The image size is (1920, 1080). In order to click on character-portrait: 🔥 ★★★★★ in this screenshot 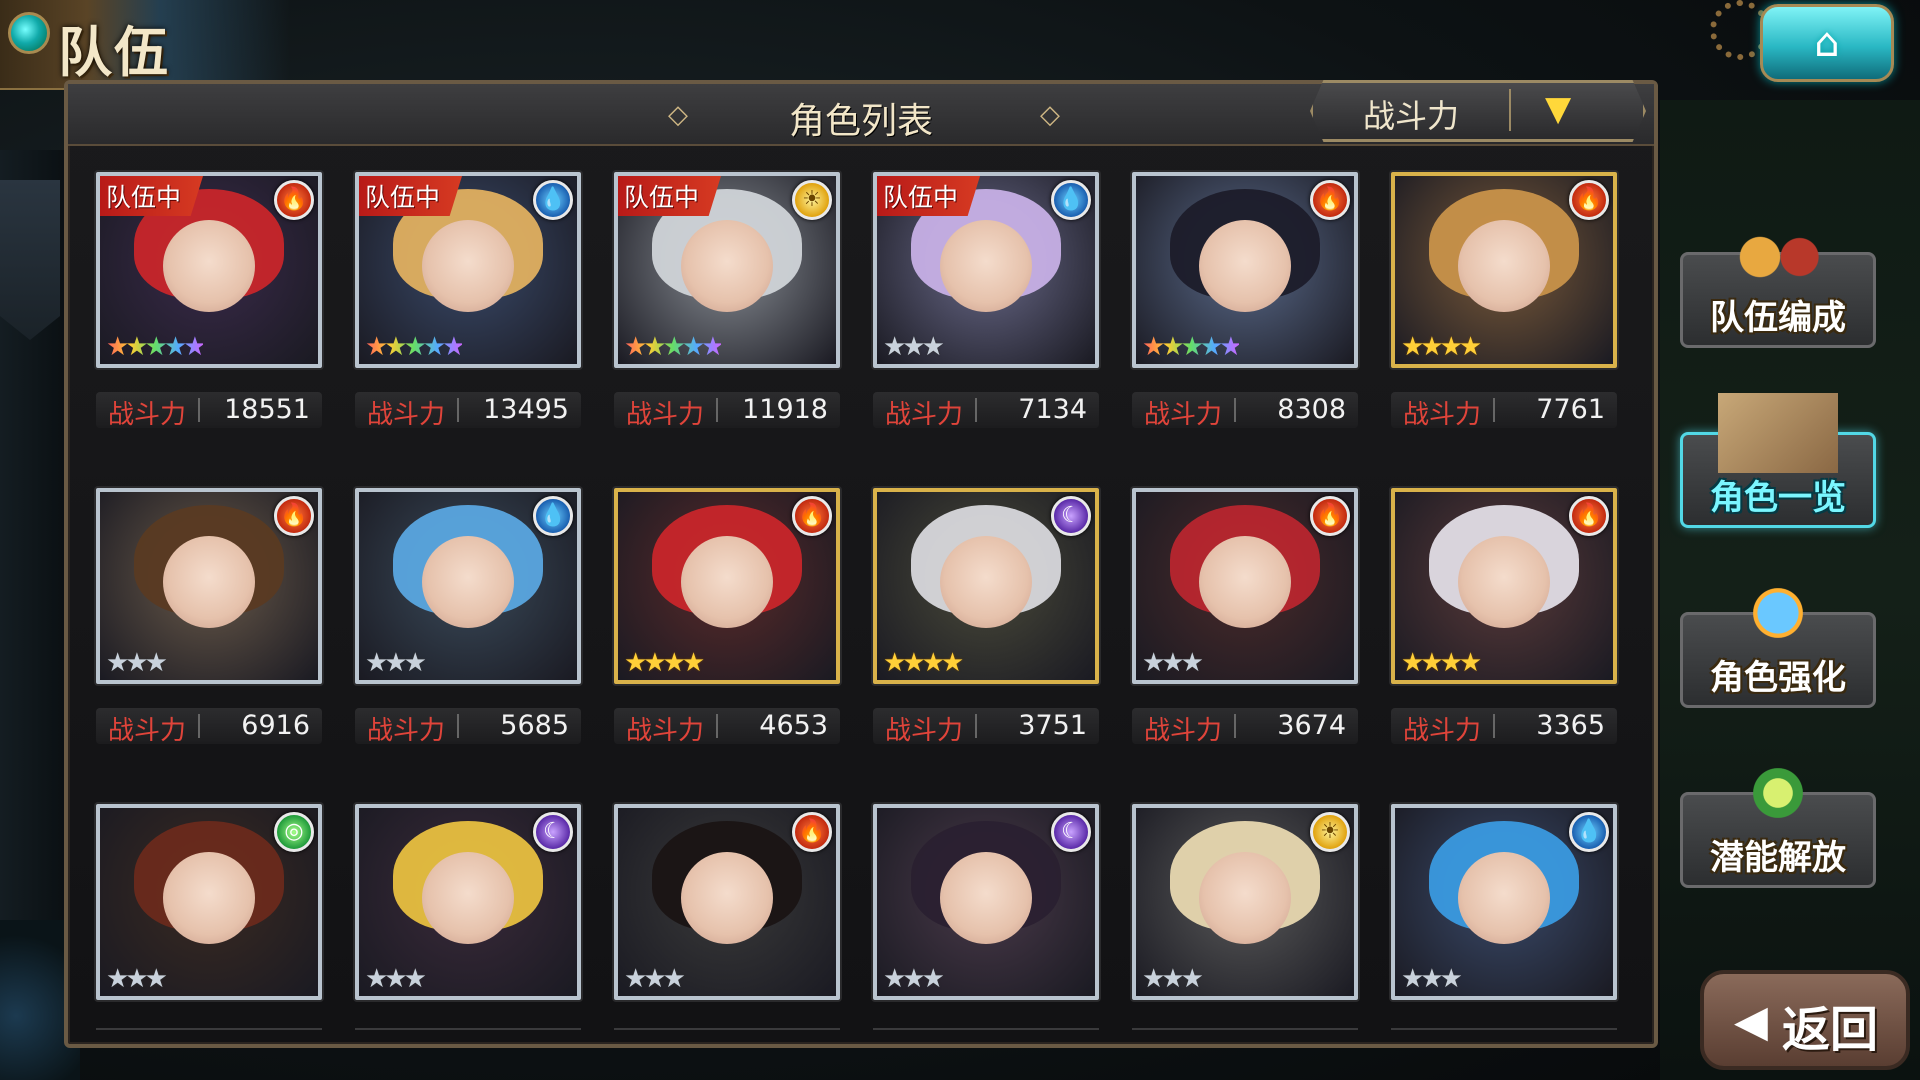, I will do `click(1245, 270)`.